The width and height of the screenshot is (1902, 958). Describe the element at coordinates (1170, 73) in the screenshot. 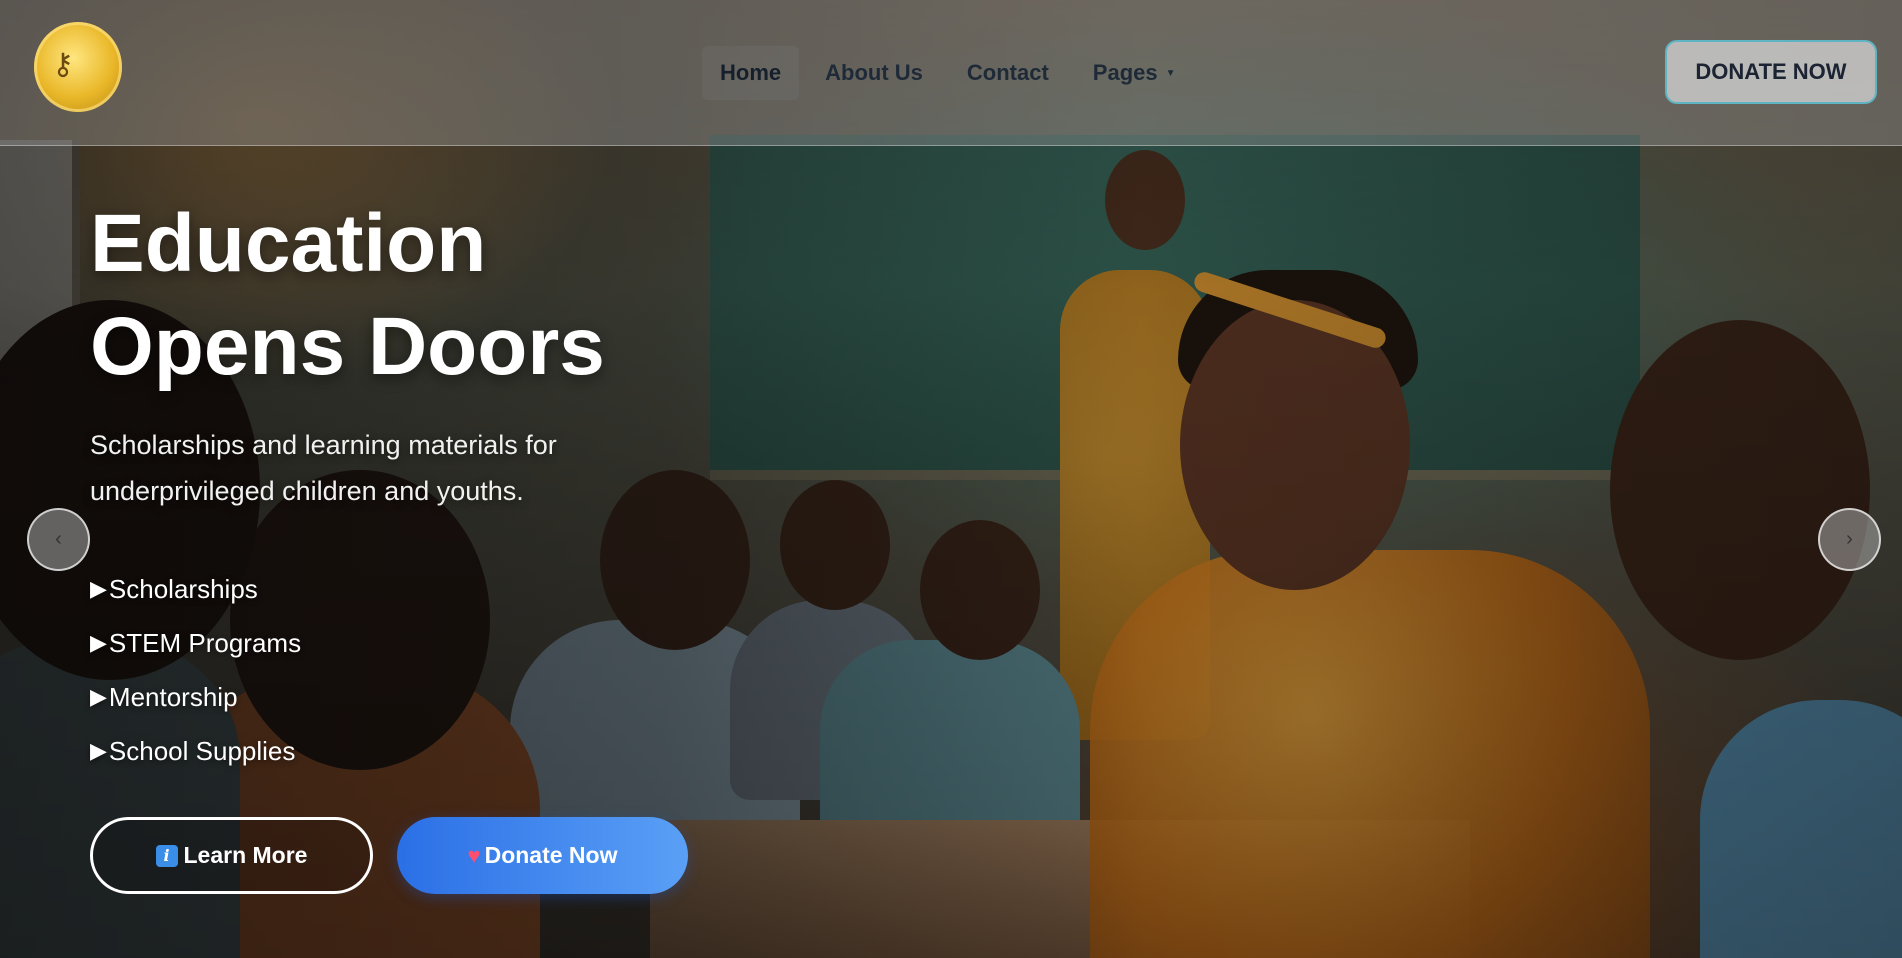

I see `caret-down-icon: ▼` at that location.